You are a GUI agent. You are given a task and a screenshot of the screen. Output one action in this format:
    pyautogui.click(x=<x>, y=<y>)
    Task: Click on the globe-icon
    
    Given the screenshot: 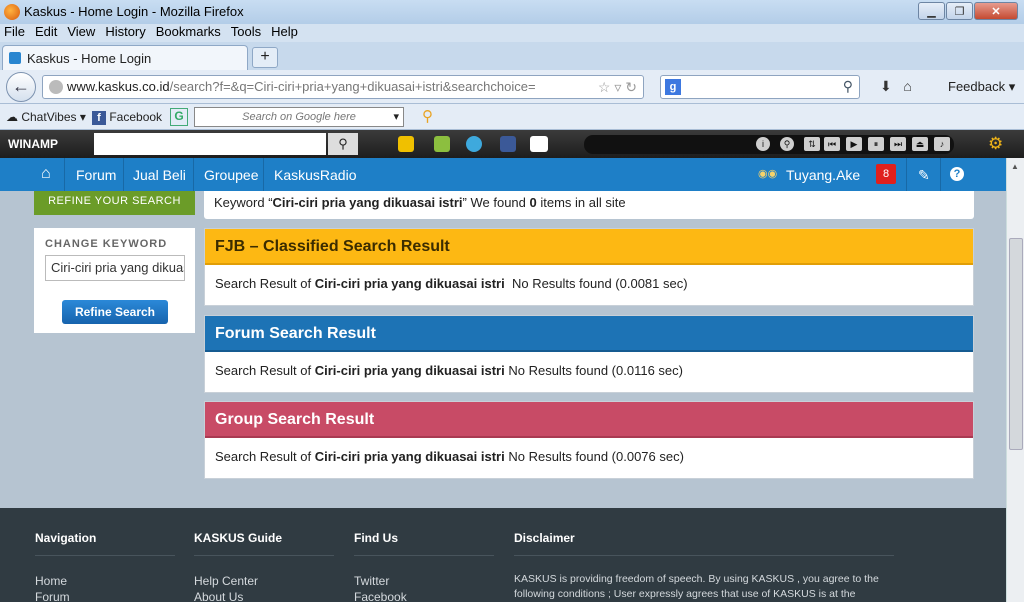 What is the action you would take?
    pyautogui.click(x=56, y=87)
    